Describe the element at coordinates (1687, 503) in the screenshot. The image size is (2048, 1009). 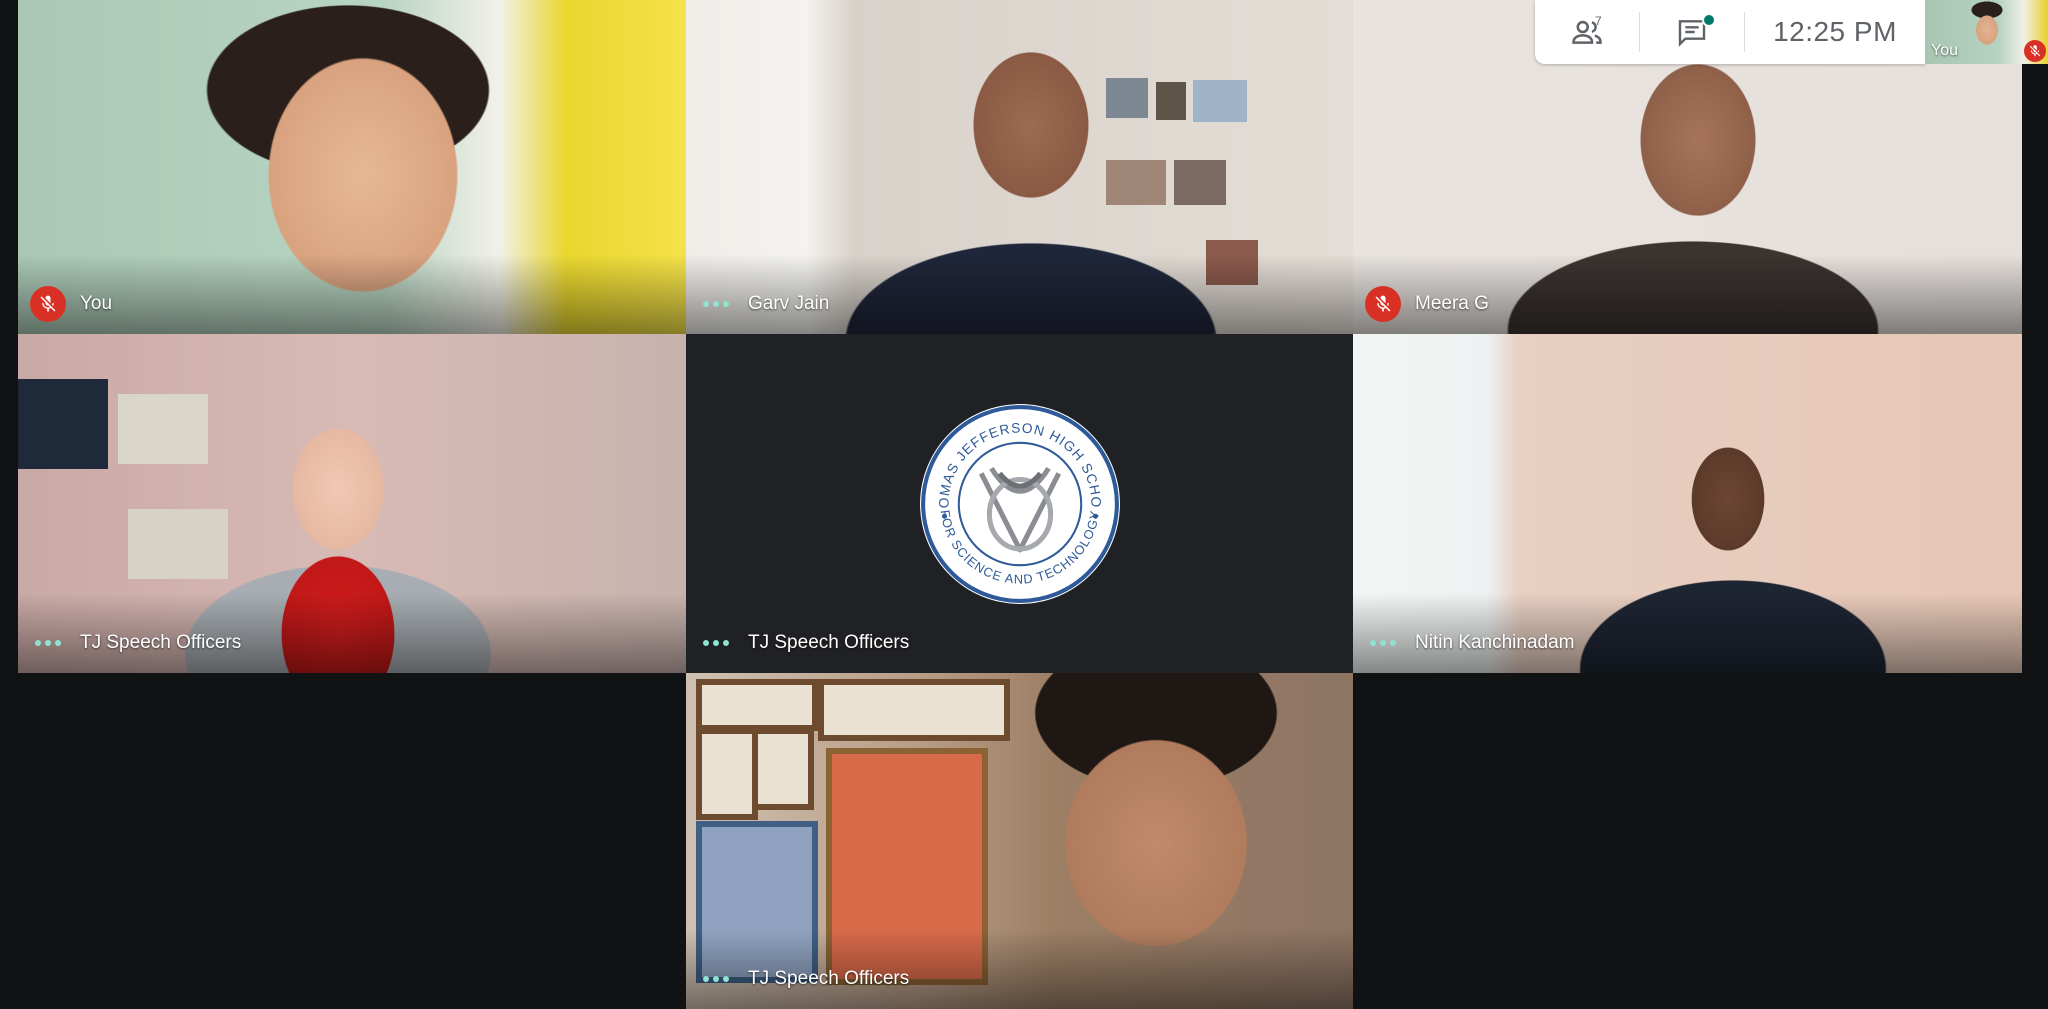
I see `participant-tile-nitin-kanchinadam: Nitin Kanchinadam` at that location.